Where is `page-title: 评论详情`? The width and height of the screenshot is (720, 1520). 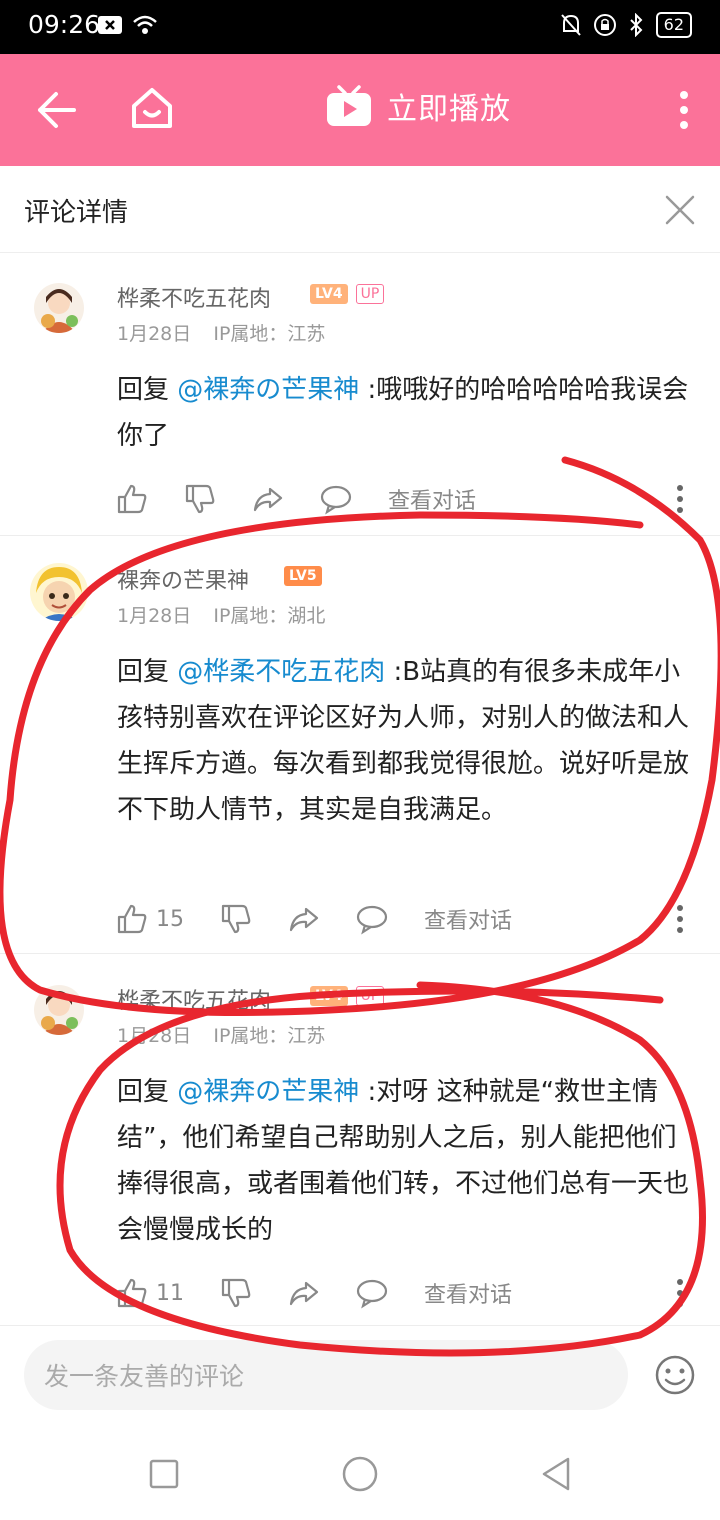 page-title: 评论详情 is located at coordinates (76, 213).